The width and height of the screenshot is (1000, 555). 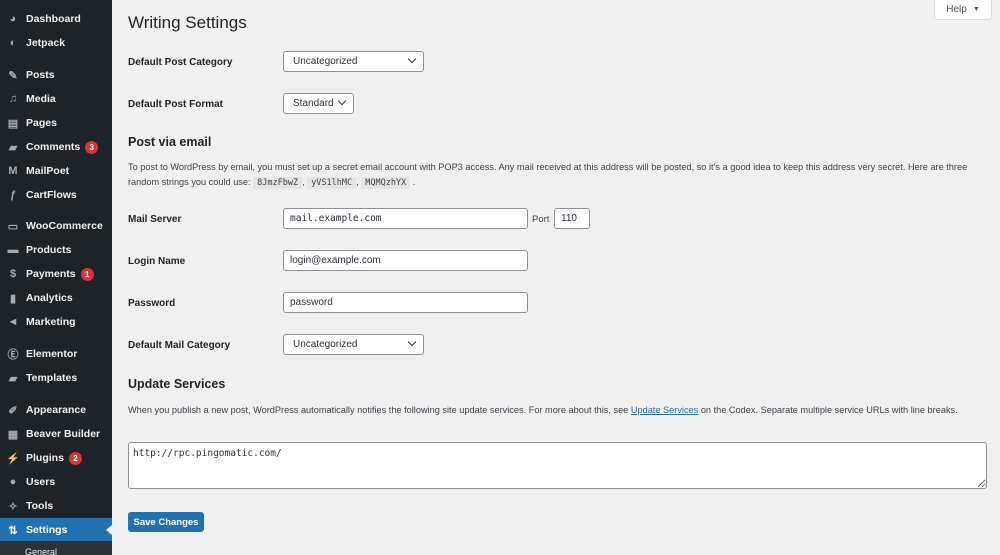 What do you see at coordinates (405, 218) in the screenshot?
I see `mail-server-input: mail.example.com` at bounding box center [405, 218].